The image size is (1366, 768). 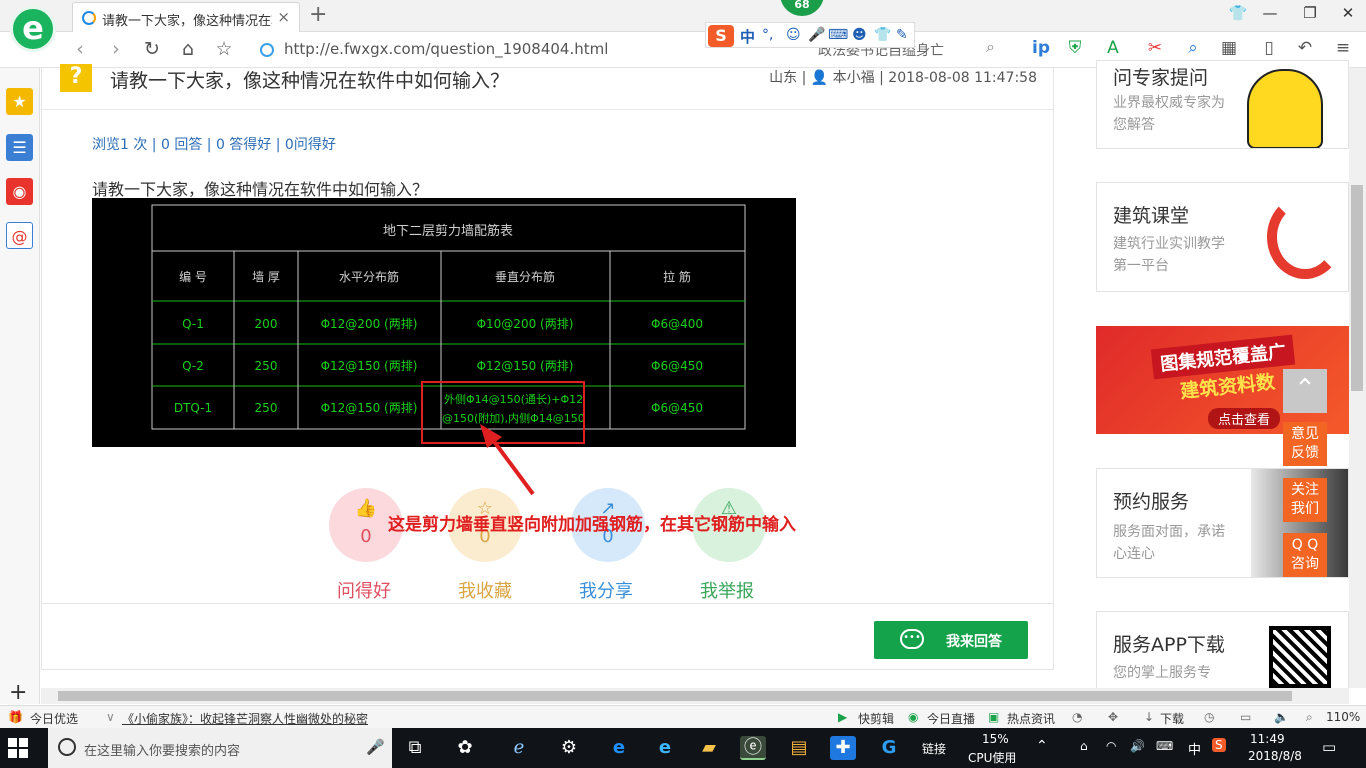 What do you see at coordinates (1270, 13) in the screenshot?
I see `minimize-icon: —` at bounding box center [1270, 13].